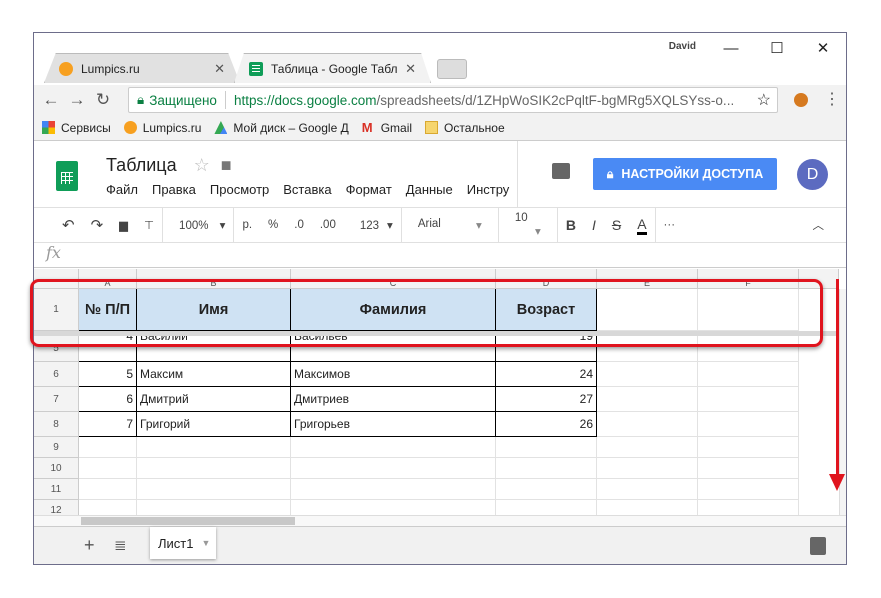 The width and height of the screenshot is (881, 598). I want to click on more-button: ···, so click(670, 225).